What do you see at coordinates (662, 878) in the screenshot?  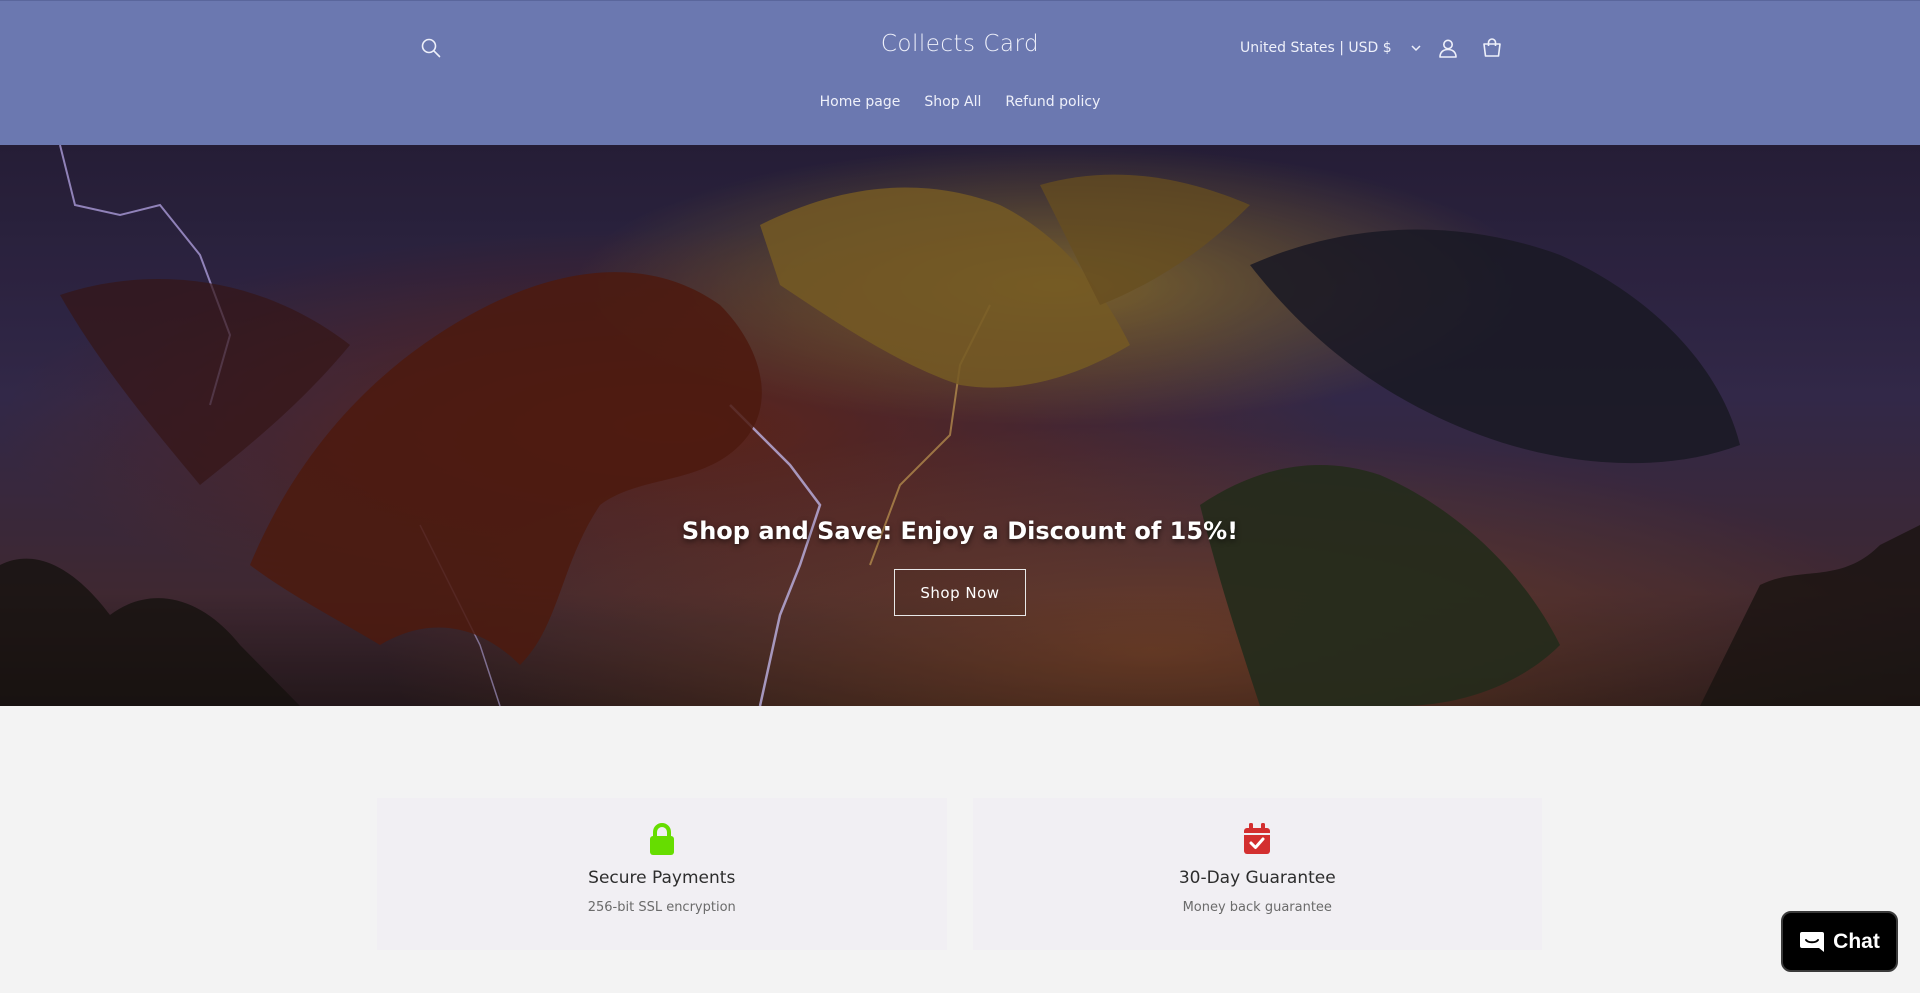 I see `feature-title: Secure Payments` at bounding box center [662, 878].